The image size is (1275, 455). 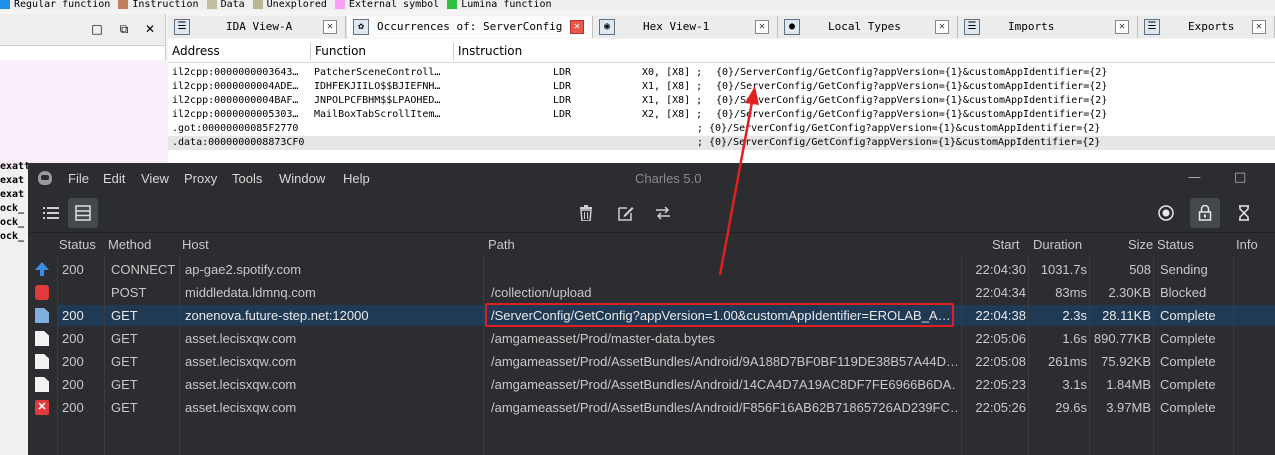 I want to click on legend-item: Instruction, so click(x=158, y=5).